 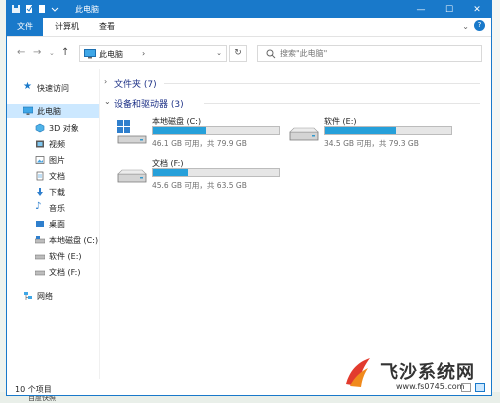 What do you see at coordinates (53, 160) in the screenshot?
I see `sidebar-item-pictures: 图片` at bounding box center [53, 160].